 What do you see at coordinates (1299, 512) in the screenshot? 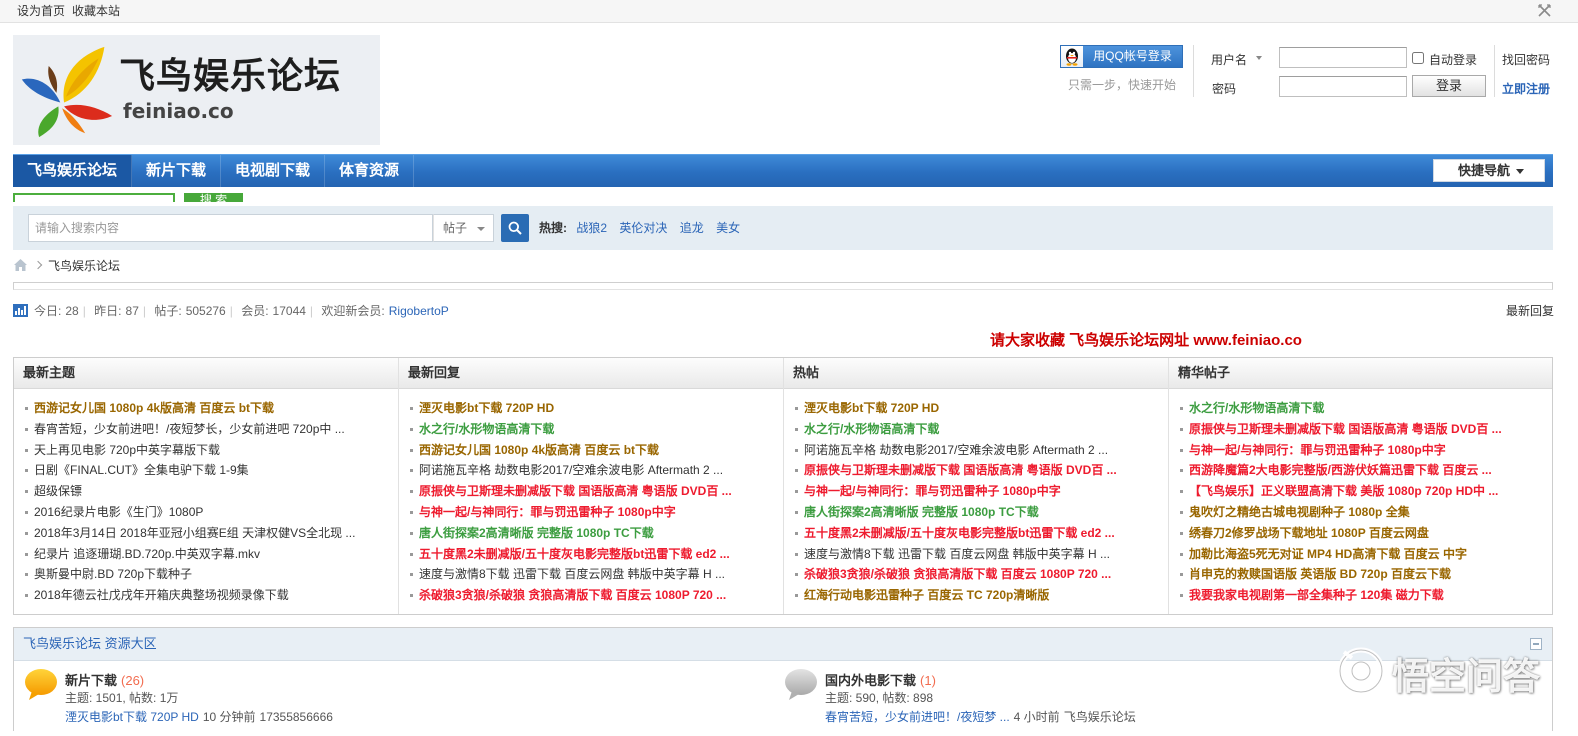
I see `thread-link: 鬼吹灯之精绝古城电视剧种子 1080p 全集` at bounding box center [1299, 512].